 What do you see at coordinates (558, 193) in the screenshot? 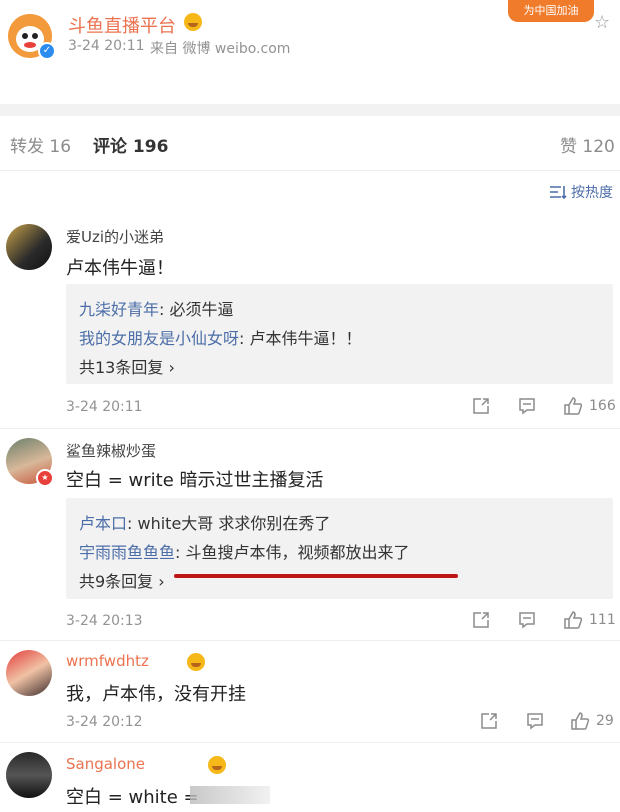
I see `sort-icon` at bounding box center [558, 193].